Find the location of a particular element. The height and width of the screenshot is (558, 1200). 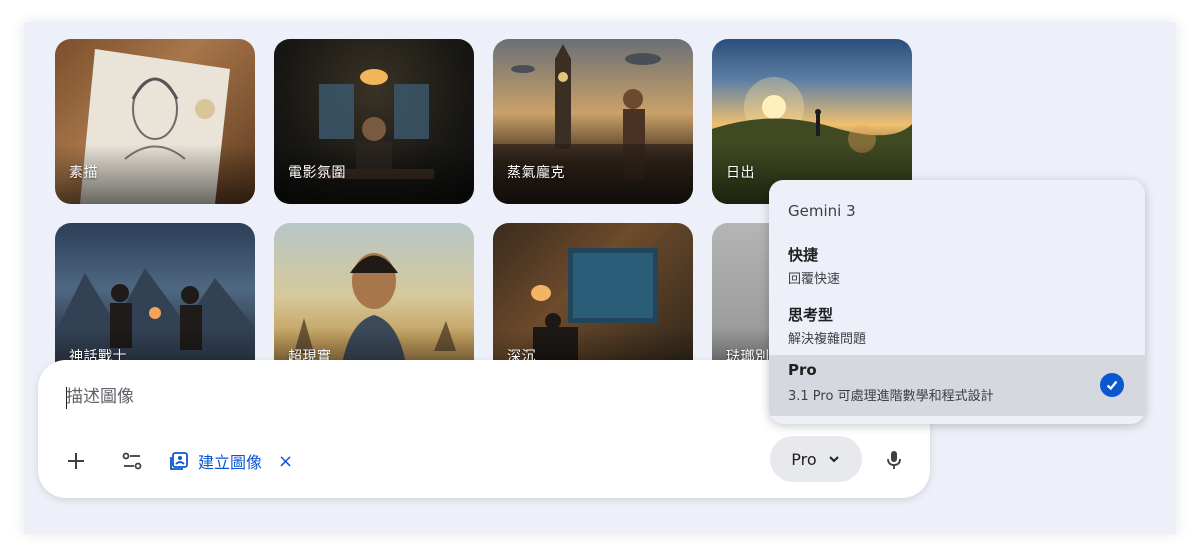

create-image-chip: 建立圖像 × is located at coordinates (230, 461).